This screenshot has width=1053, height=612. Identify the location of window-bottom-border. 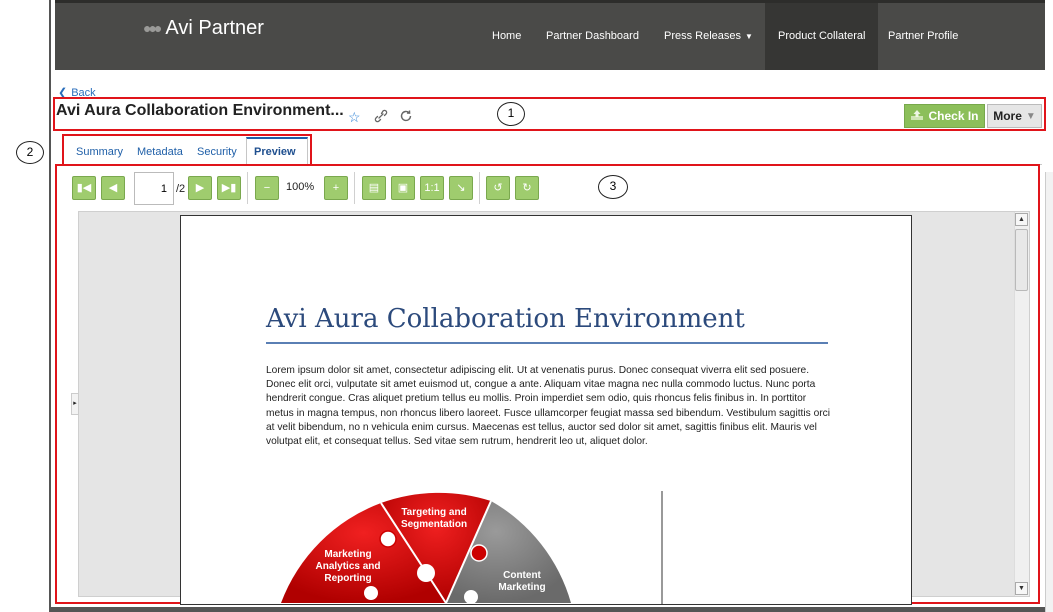
(548, 609).